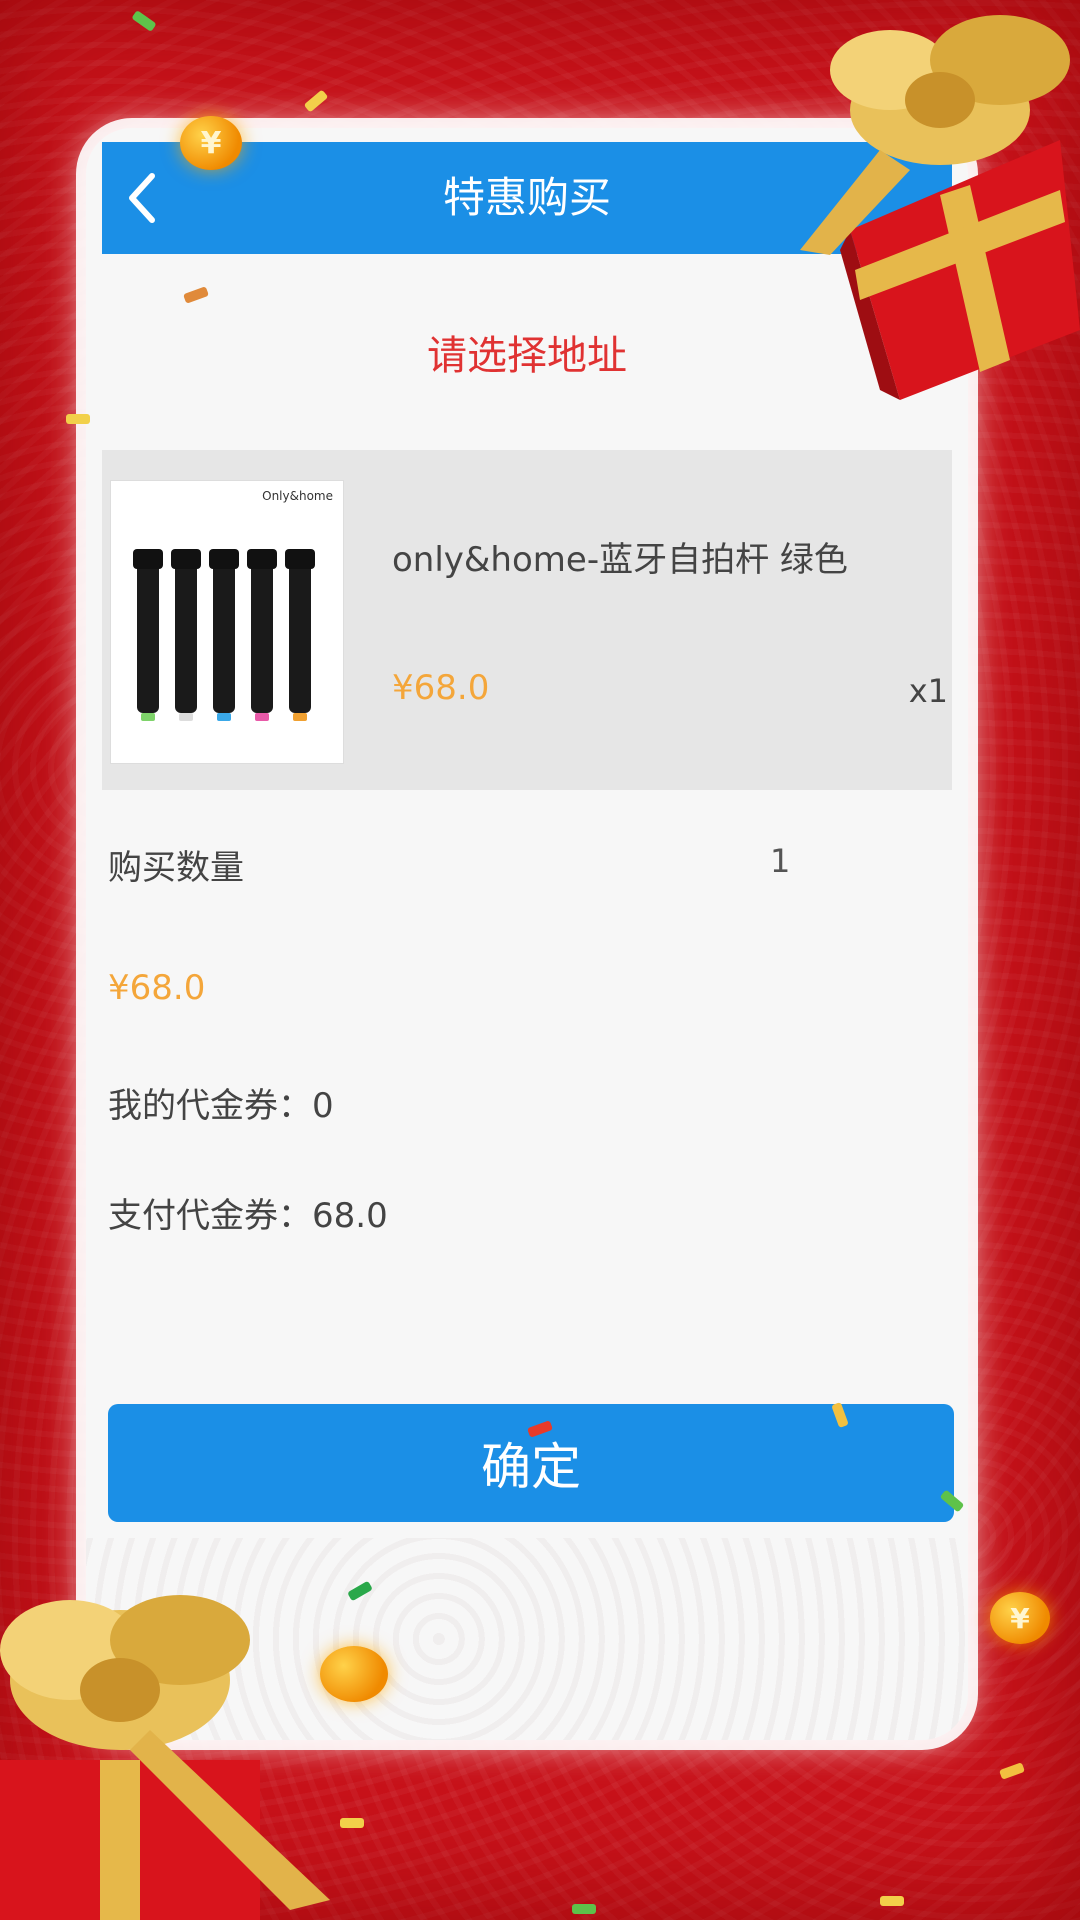 The image size is (1080, 1920). What do you see at coordinates (441, 688) in the screenshot?
I see `product-price: ¥68.0` at bounding box center [441, 688].